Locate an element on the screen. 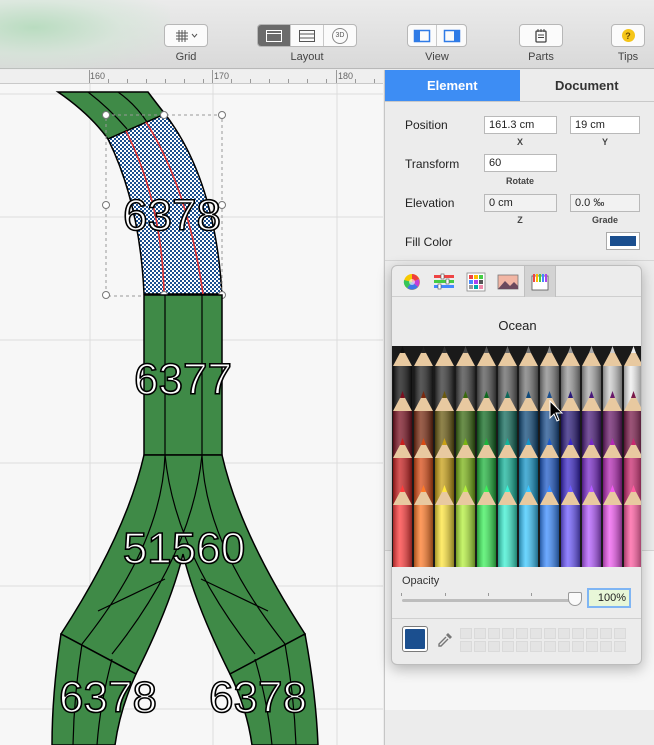  tips-label: Tips is located at coordinates (628, 57).